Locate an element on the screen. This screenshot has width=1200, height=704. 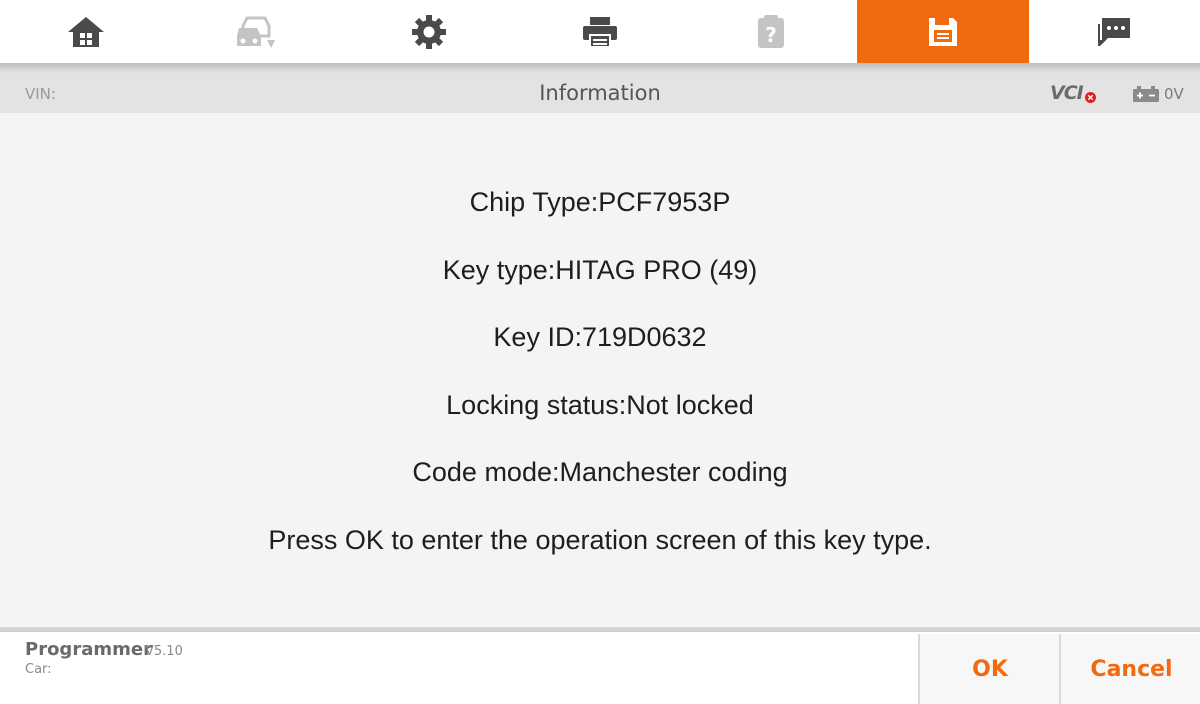
toolbar-print-button is located at coordinates (599, 31).